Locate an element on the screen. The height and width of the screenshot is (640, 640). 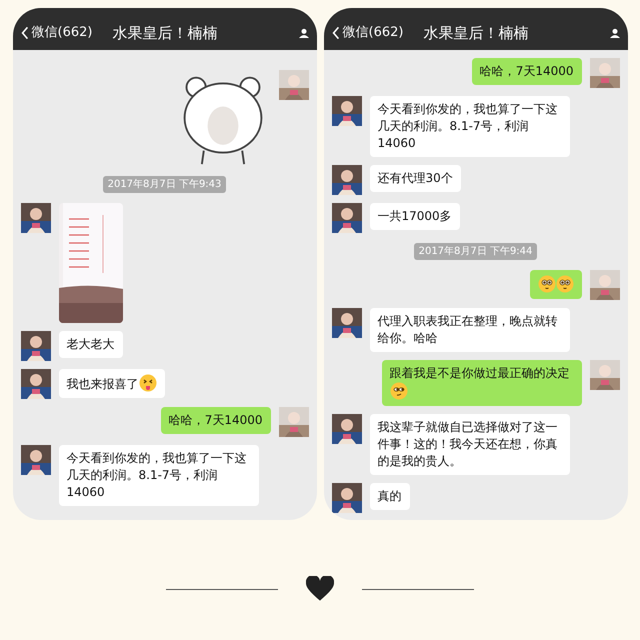
message-bubble: 一共17000多 is located at coordinates (415, 216).